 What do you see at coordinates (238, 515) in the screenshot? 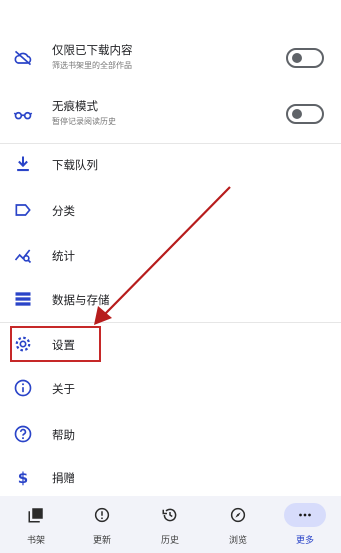
I see `compass-icon` at bounding box center [238, 515].